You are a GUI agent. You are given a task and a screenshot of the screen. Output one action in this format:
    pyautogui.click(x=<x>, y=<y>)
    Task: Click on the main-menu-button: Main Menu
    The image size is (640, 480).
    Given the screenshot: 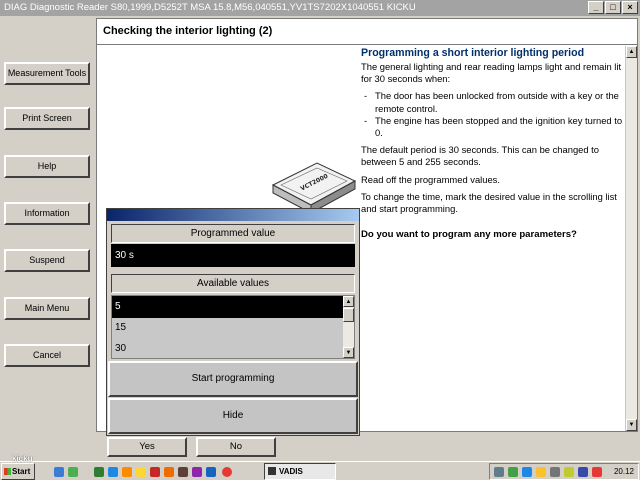 What is the action you would take?
    pyautogui.click(x=47, y=308)
    